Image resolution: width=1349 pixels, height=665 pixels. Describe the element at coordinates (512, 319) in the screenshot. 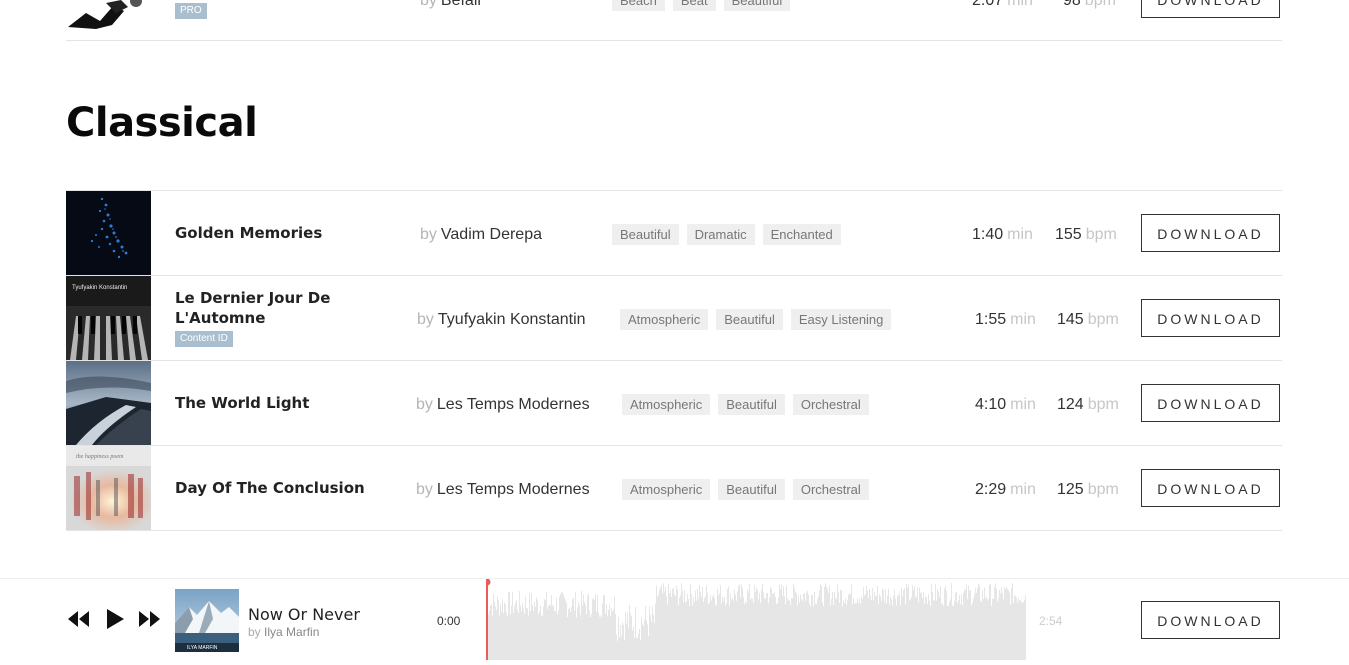

I see `artist-link: Tyufyakin Konstantin` at that location.